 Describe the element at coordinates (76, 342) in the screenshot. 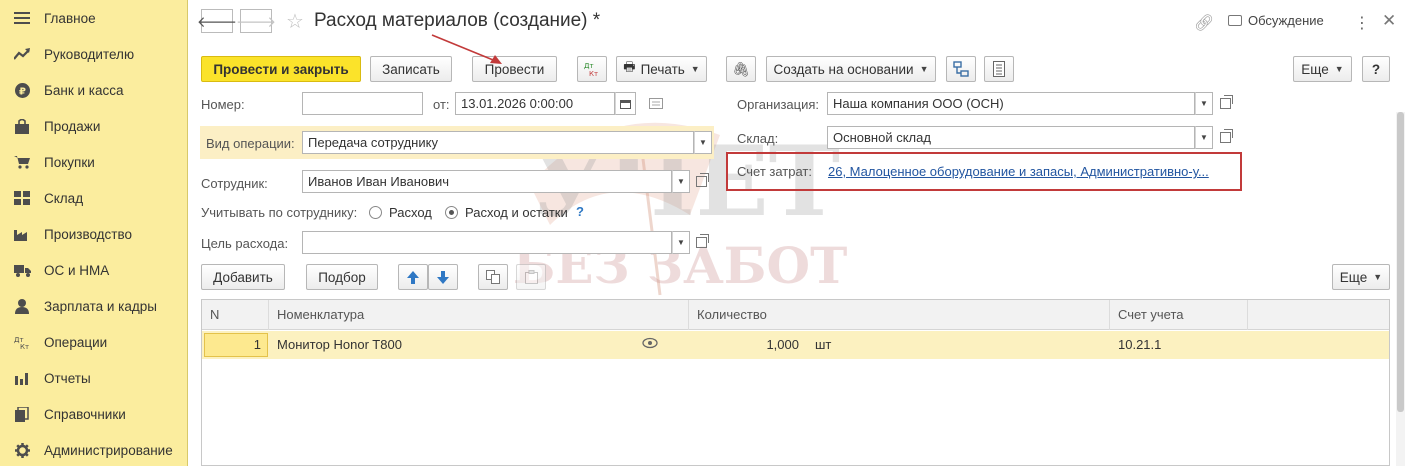

I see `sidebar-item-label: Операции` at that location.